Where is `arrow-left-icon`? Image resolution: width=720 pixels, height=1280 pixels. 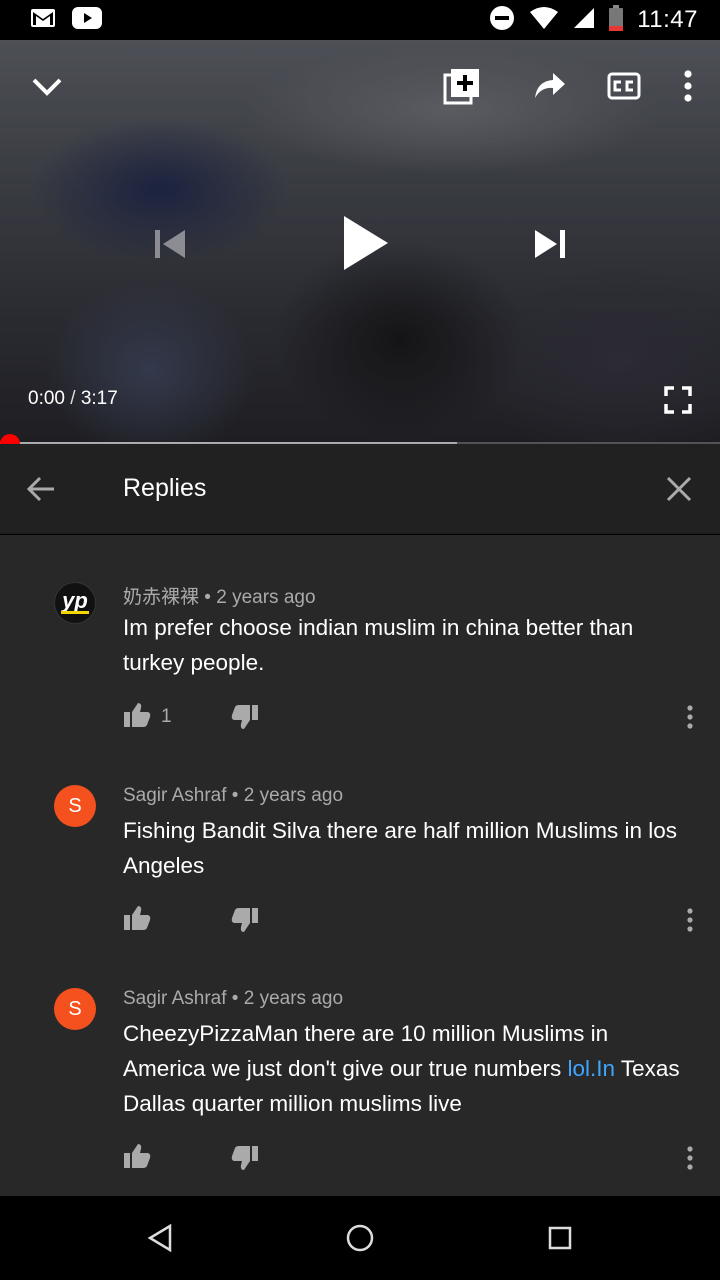 arrow-left-icon is located at coordinates (40, 489).